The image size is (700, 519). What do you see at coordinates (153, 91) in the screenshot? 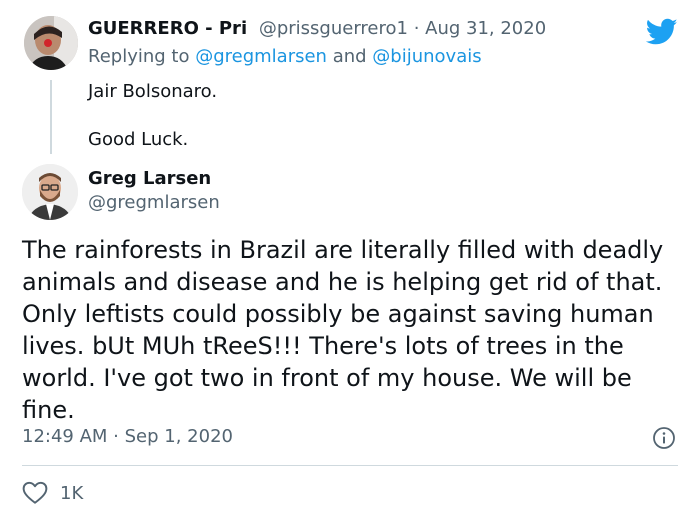
I see `reply-text-line: Jair Bolsonaro.` at bounding box center [153, 91].